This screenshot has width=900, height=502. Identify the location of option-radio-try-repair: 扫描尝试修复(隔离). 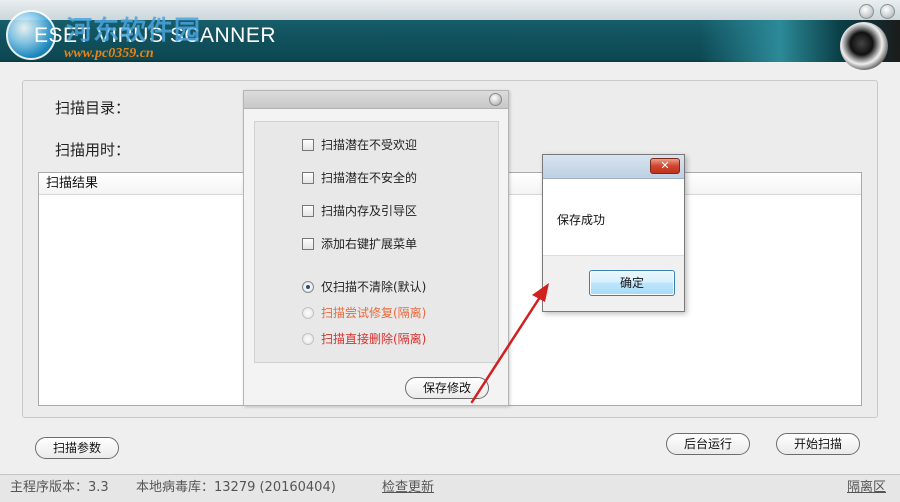
(364, 313).